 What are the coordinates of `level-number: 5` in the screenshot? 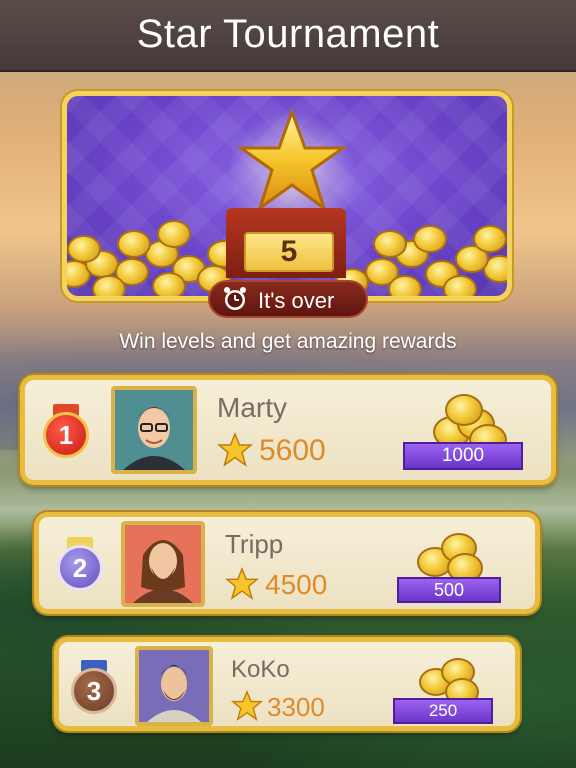 It's located at (289, 252).